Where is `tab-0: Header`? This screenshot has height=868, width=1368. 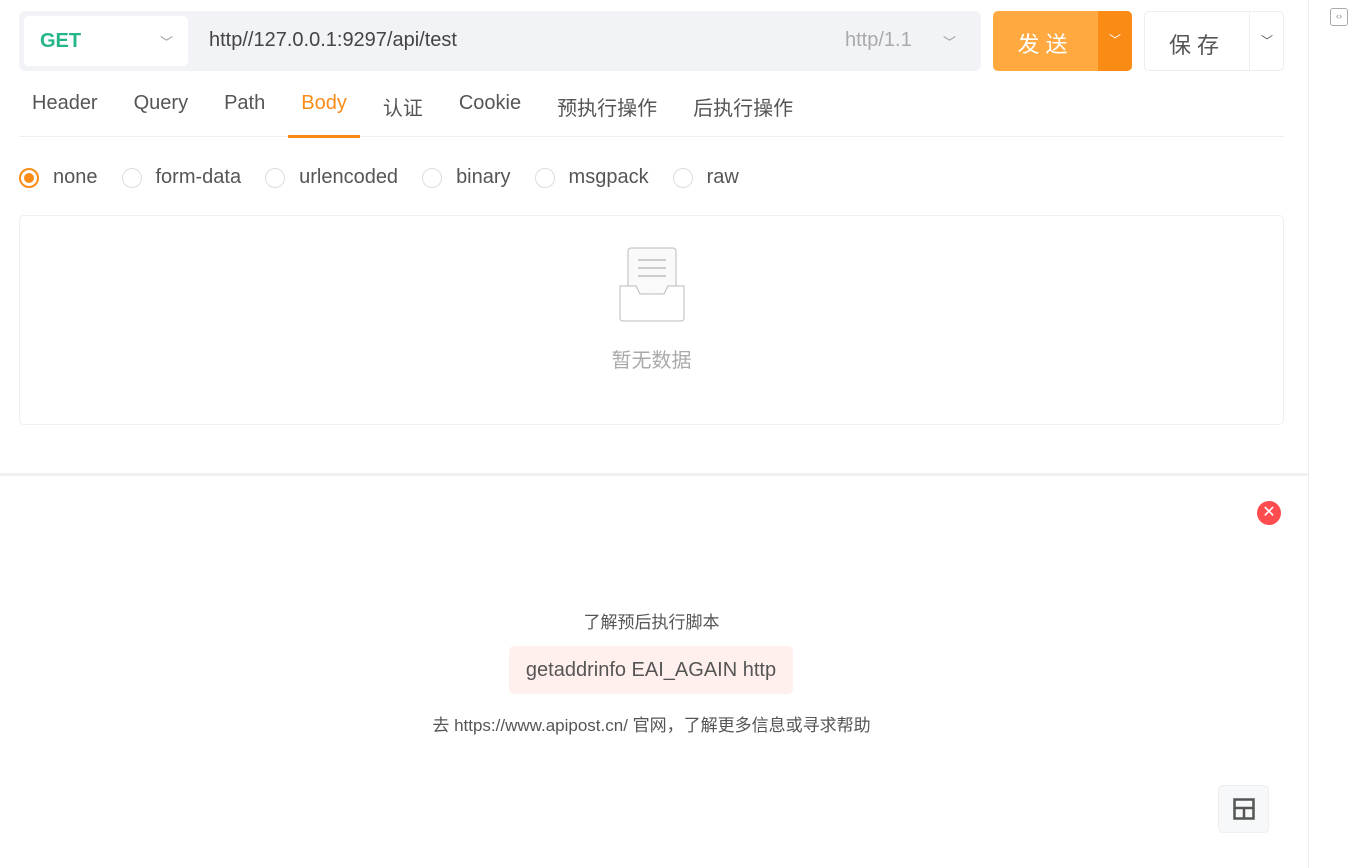
tab-0: Header is located at coordinates (65, 108).